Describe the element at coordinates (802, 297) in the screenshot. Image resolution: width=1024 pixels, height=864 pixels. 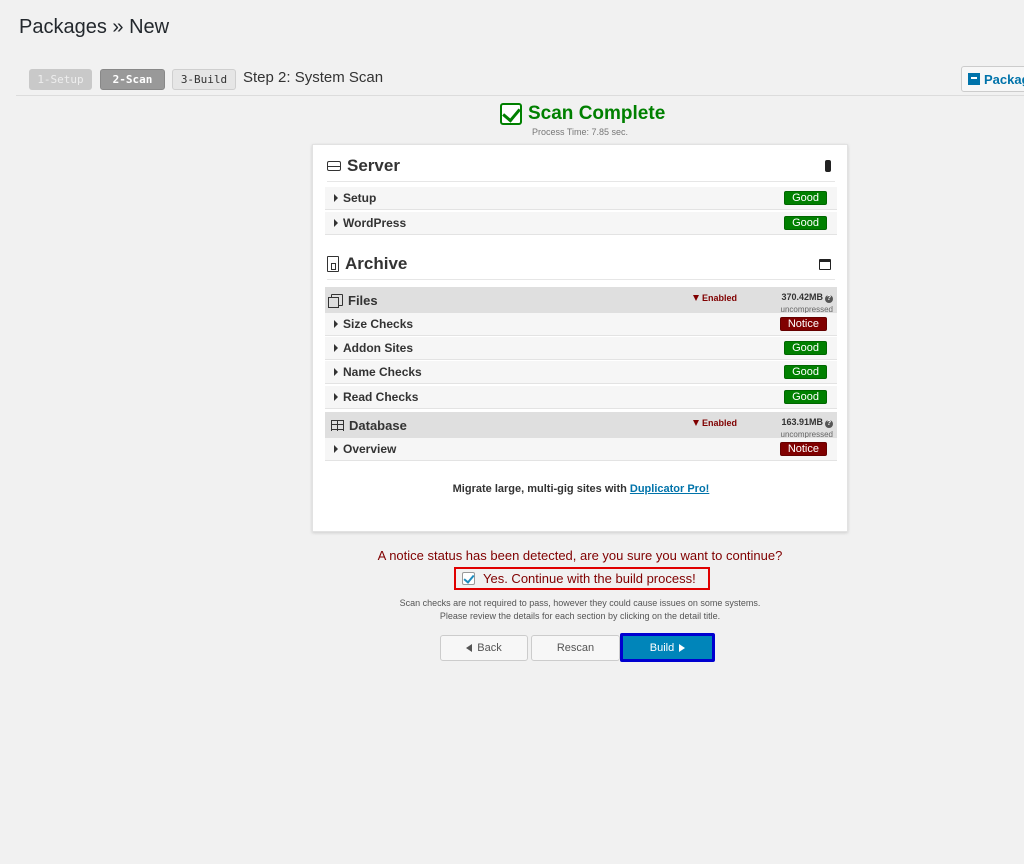
I see `files-size: 370.42MB` at that location.